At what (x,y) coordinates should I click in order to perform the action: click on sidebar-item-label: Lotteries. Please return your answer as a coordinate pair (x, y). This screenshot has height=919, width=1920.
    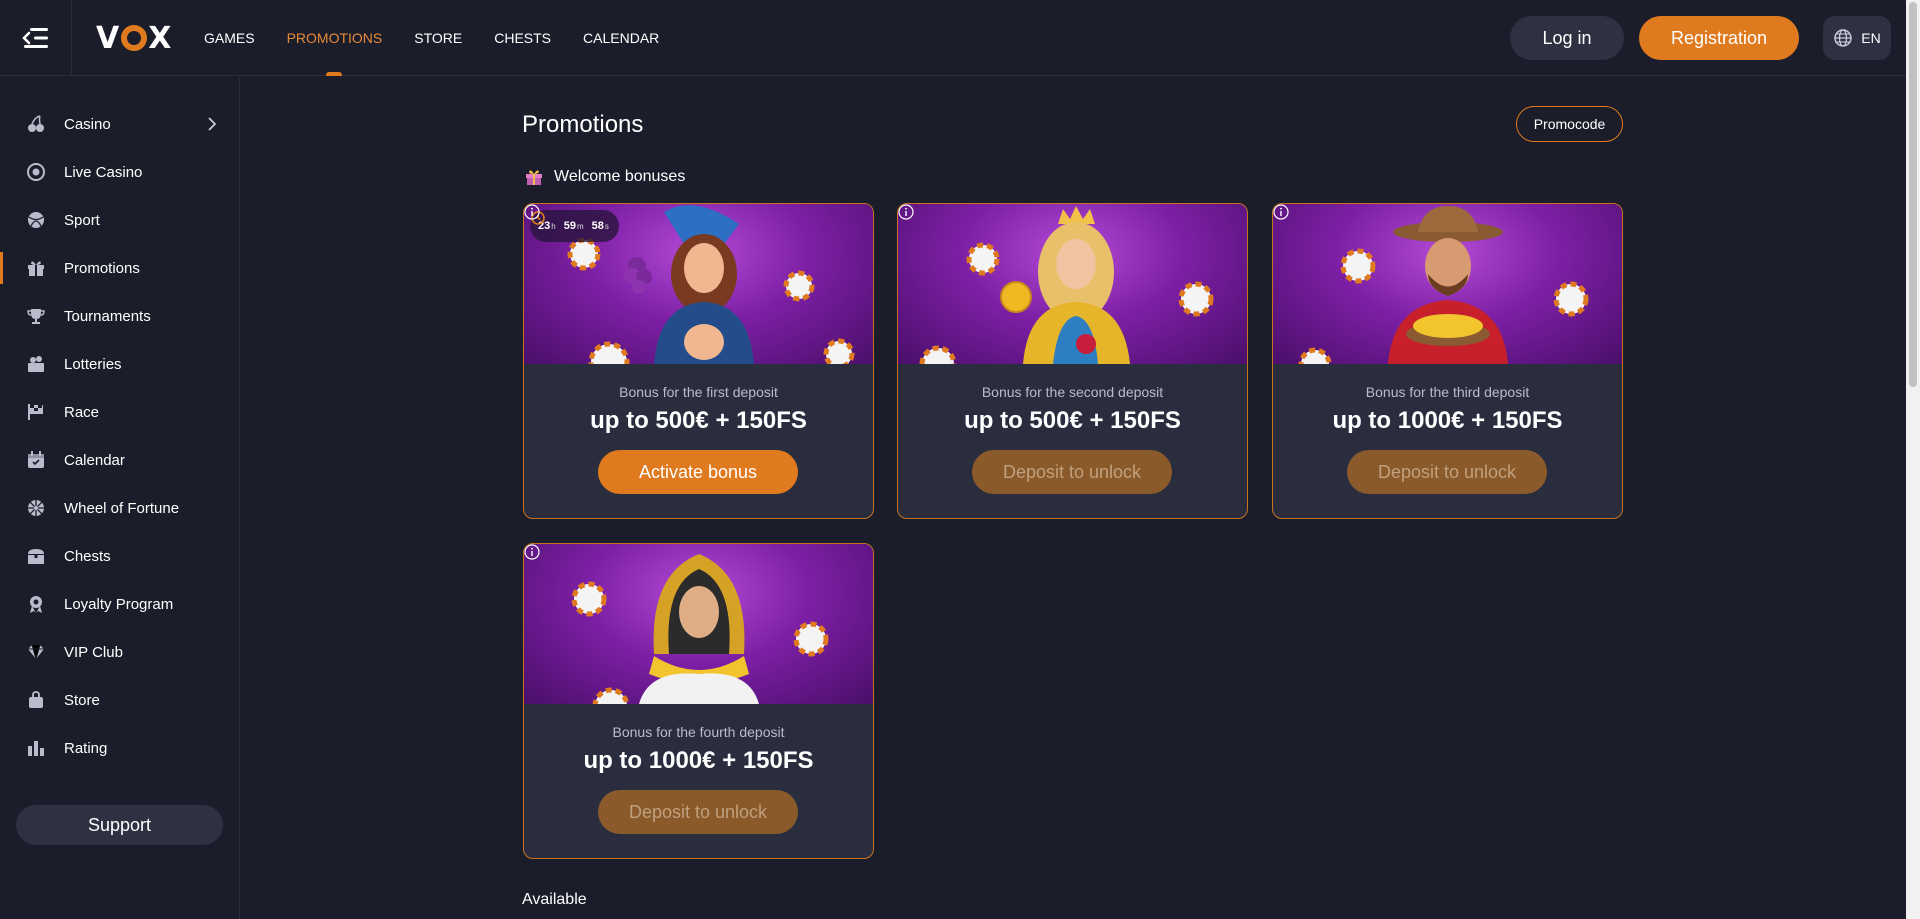
    Looking at the image, I should click on (93, 364).